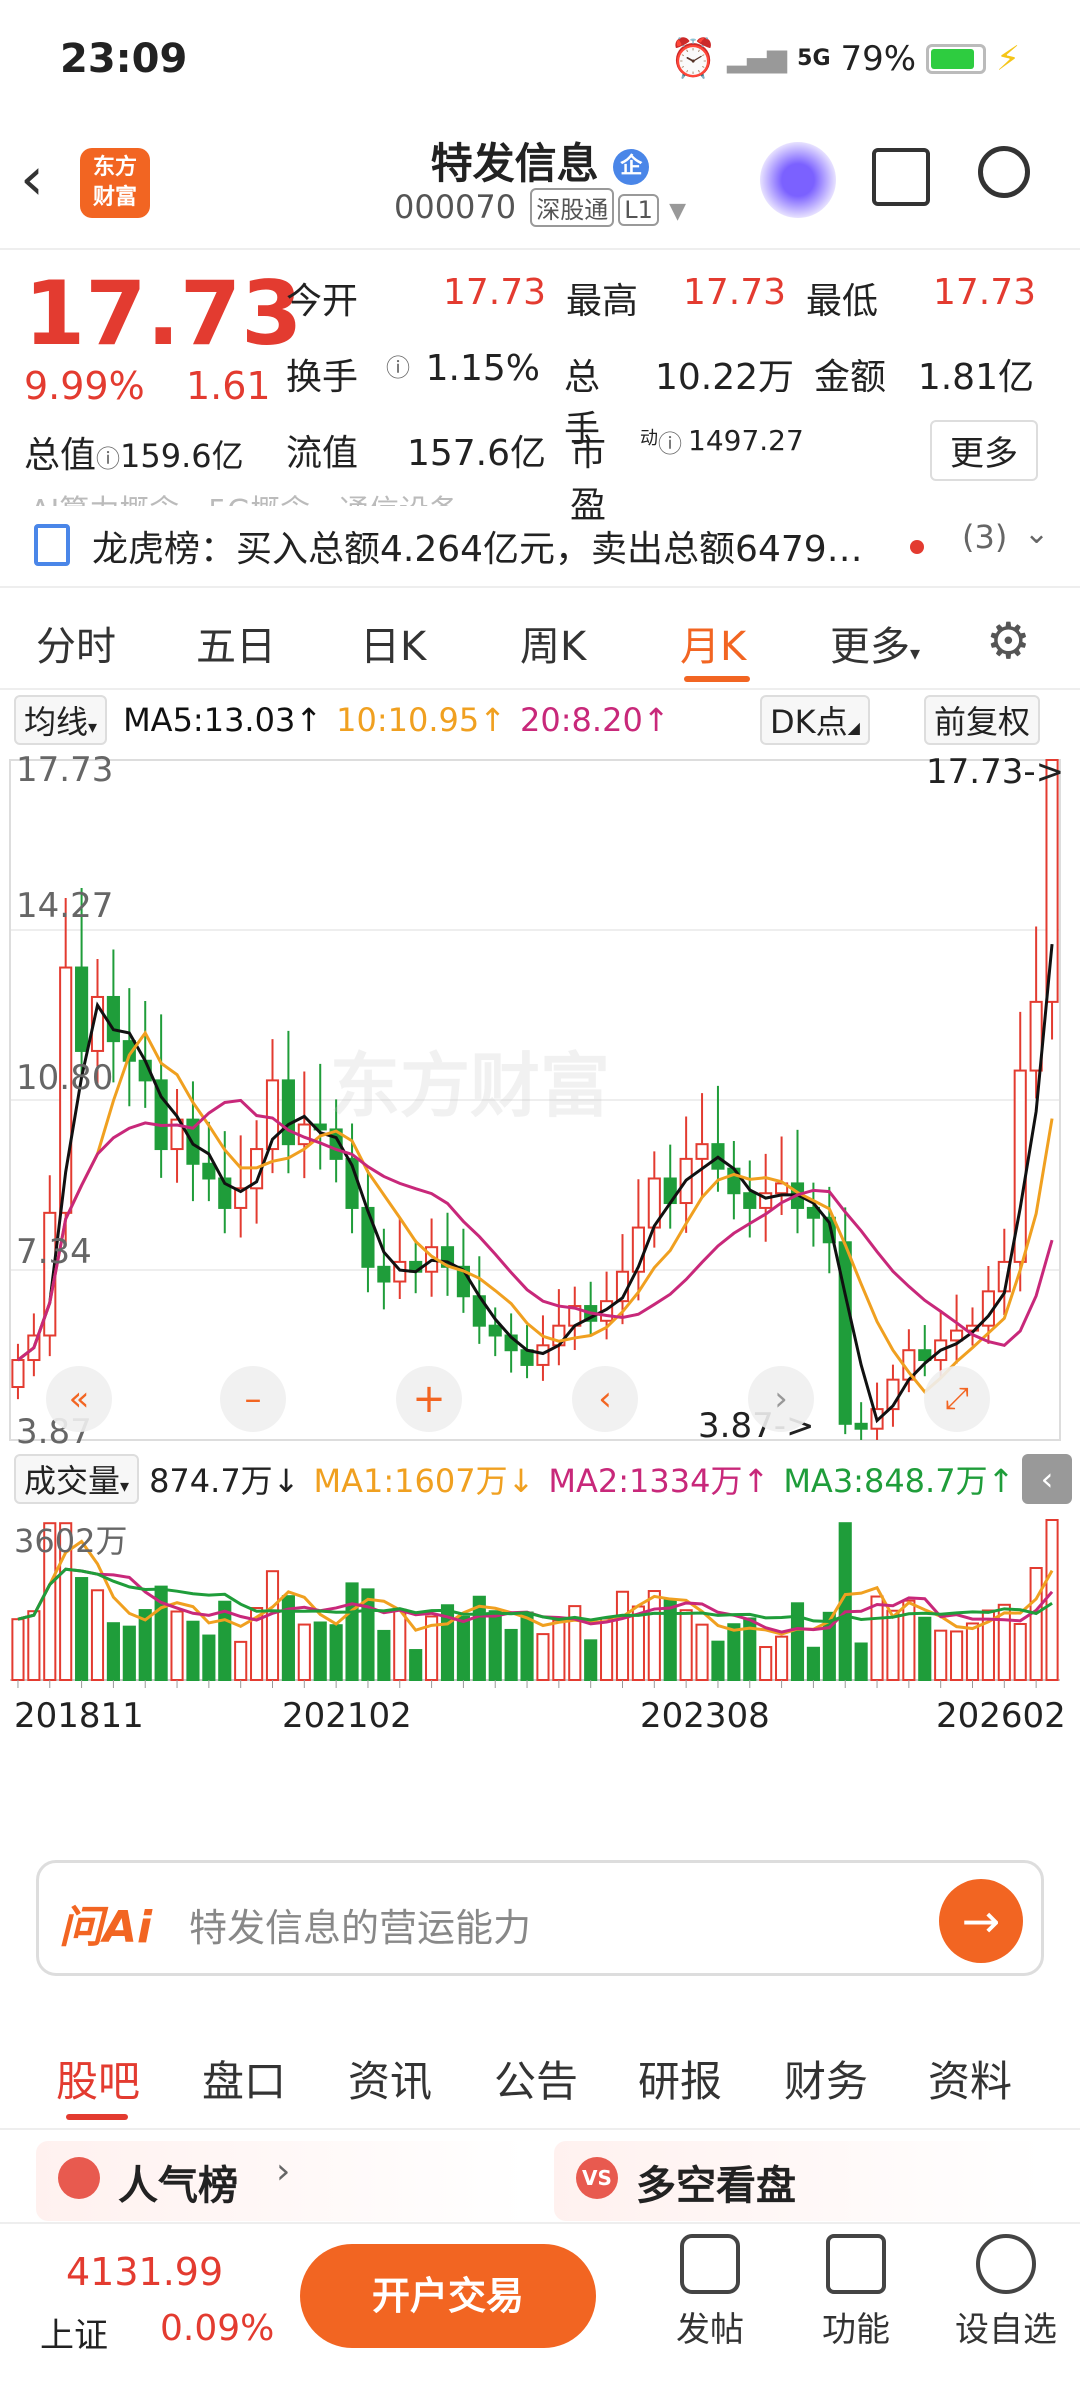  What do you see at coordinates (360, 1924) in the screenshot?
I see `ask-ai-input: 特发信息的营运能力` at bounding box center [360, 1924].